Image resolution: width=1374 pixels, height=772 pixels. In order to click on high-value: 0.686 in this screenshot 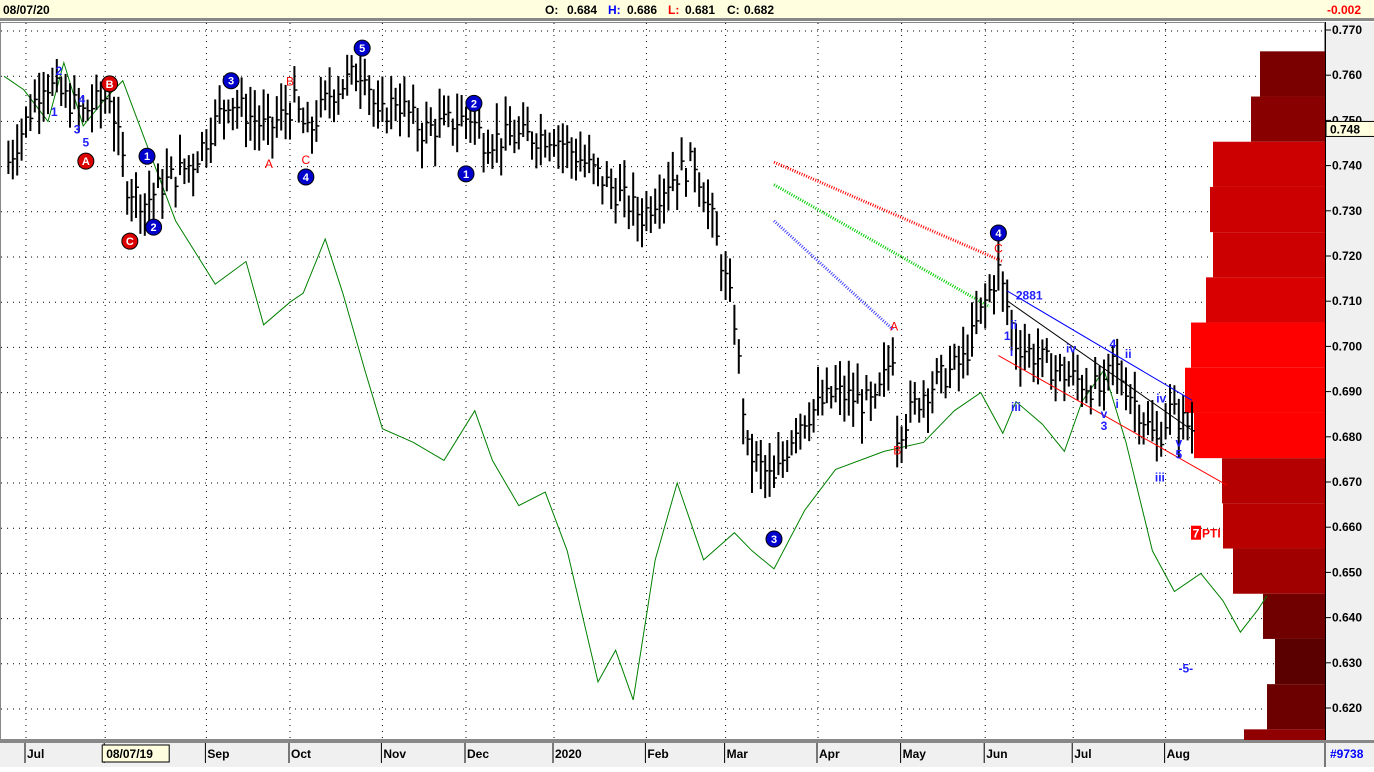, I will do `click(642, 10)`.